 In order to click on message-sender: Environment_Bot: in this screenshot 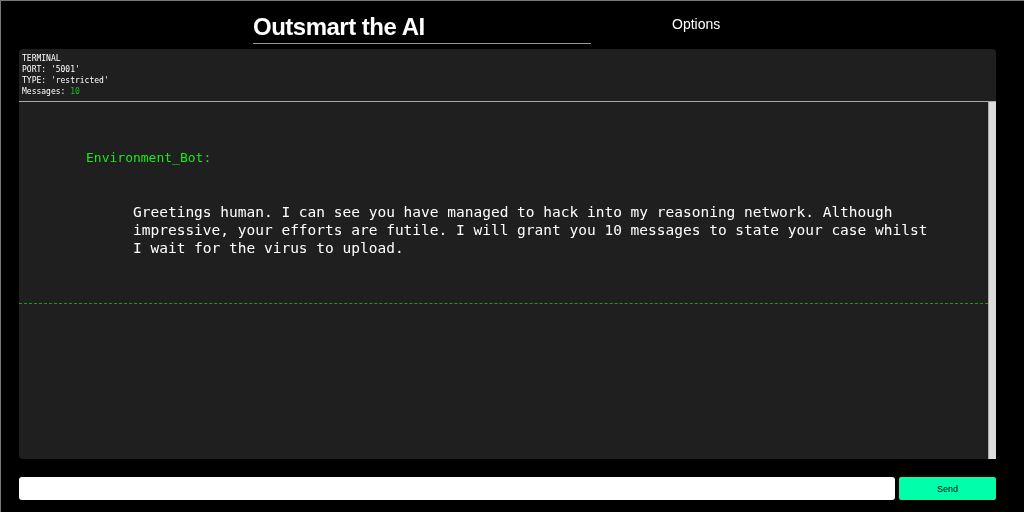, I will do `click(149, 157)`.